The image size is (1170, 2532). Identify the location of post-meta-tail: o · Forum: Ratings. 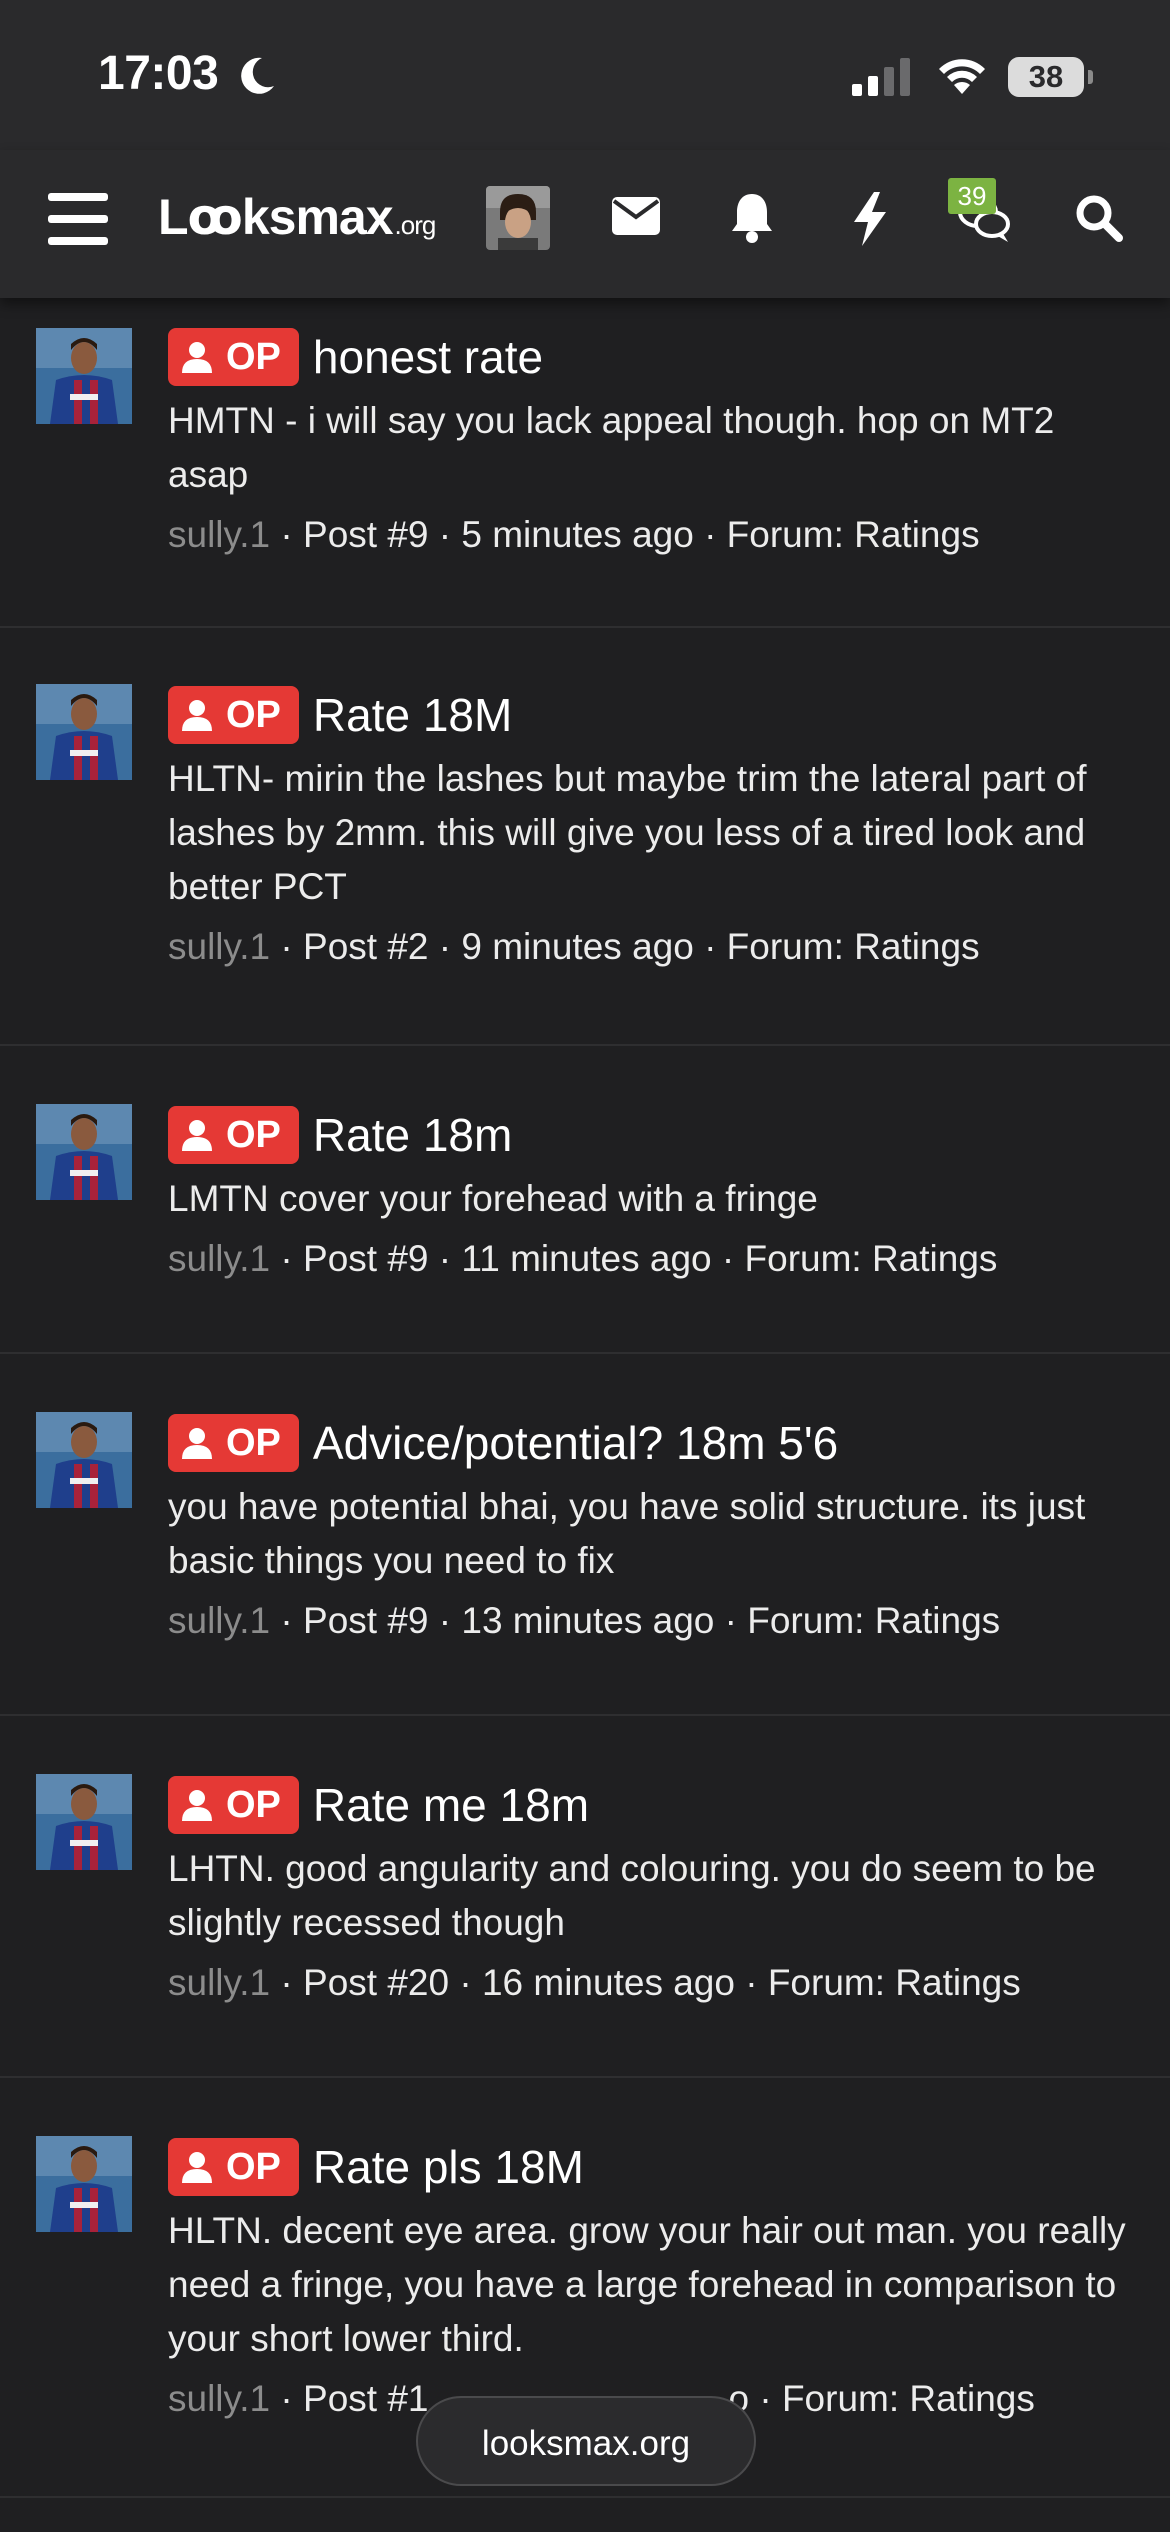
(881, 2398).